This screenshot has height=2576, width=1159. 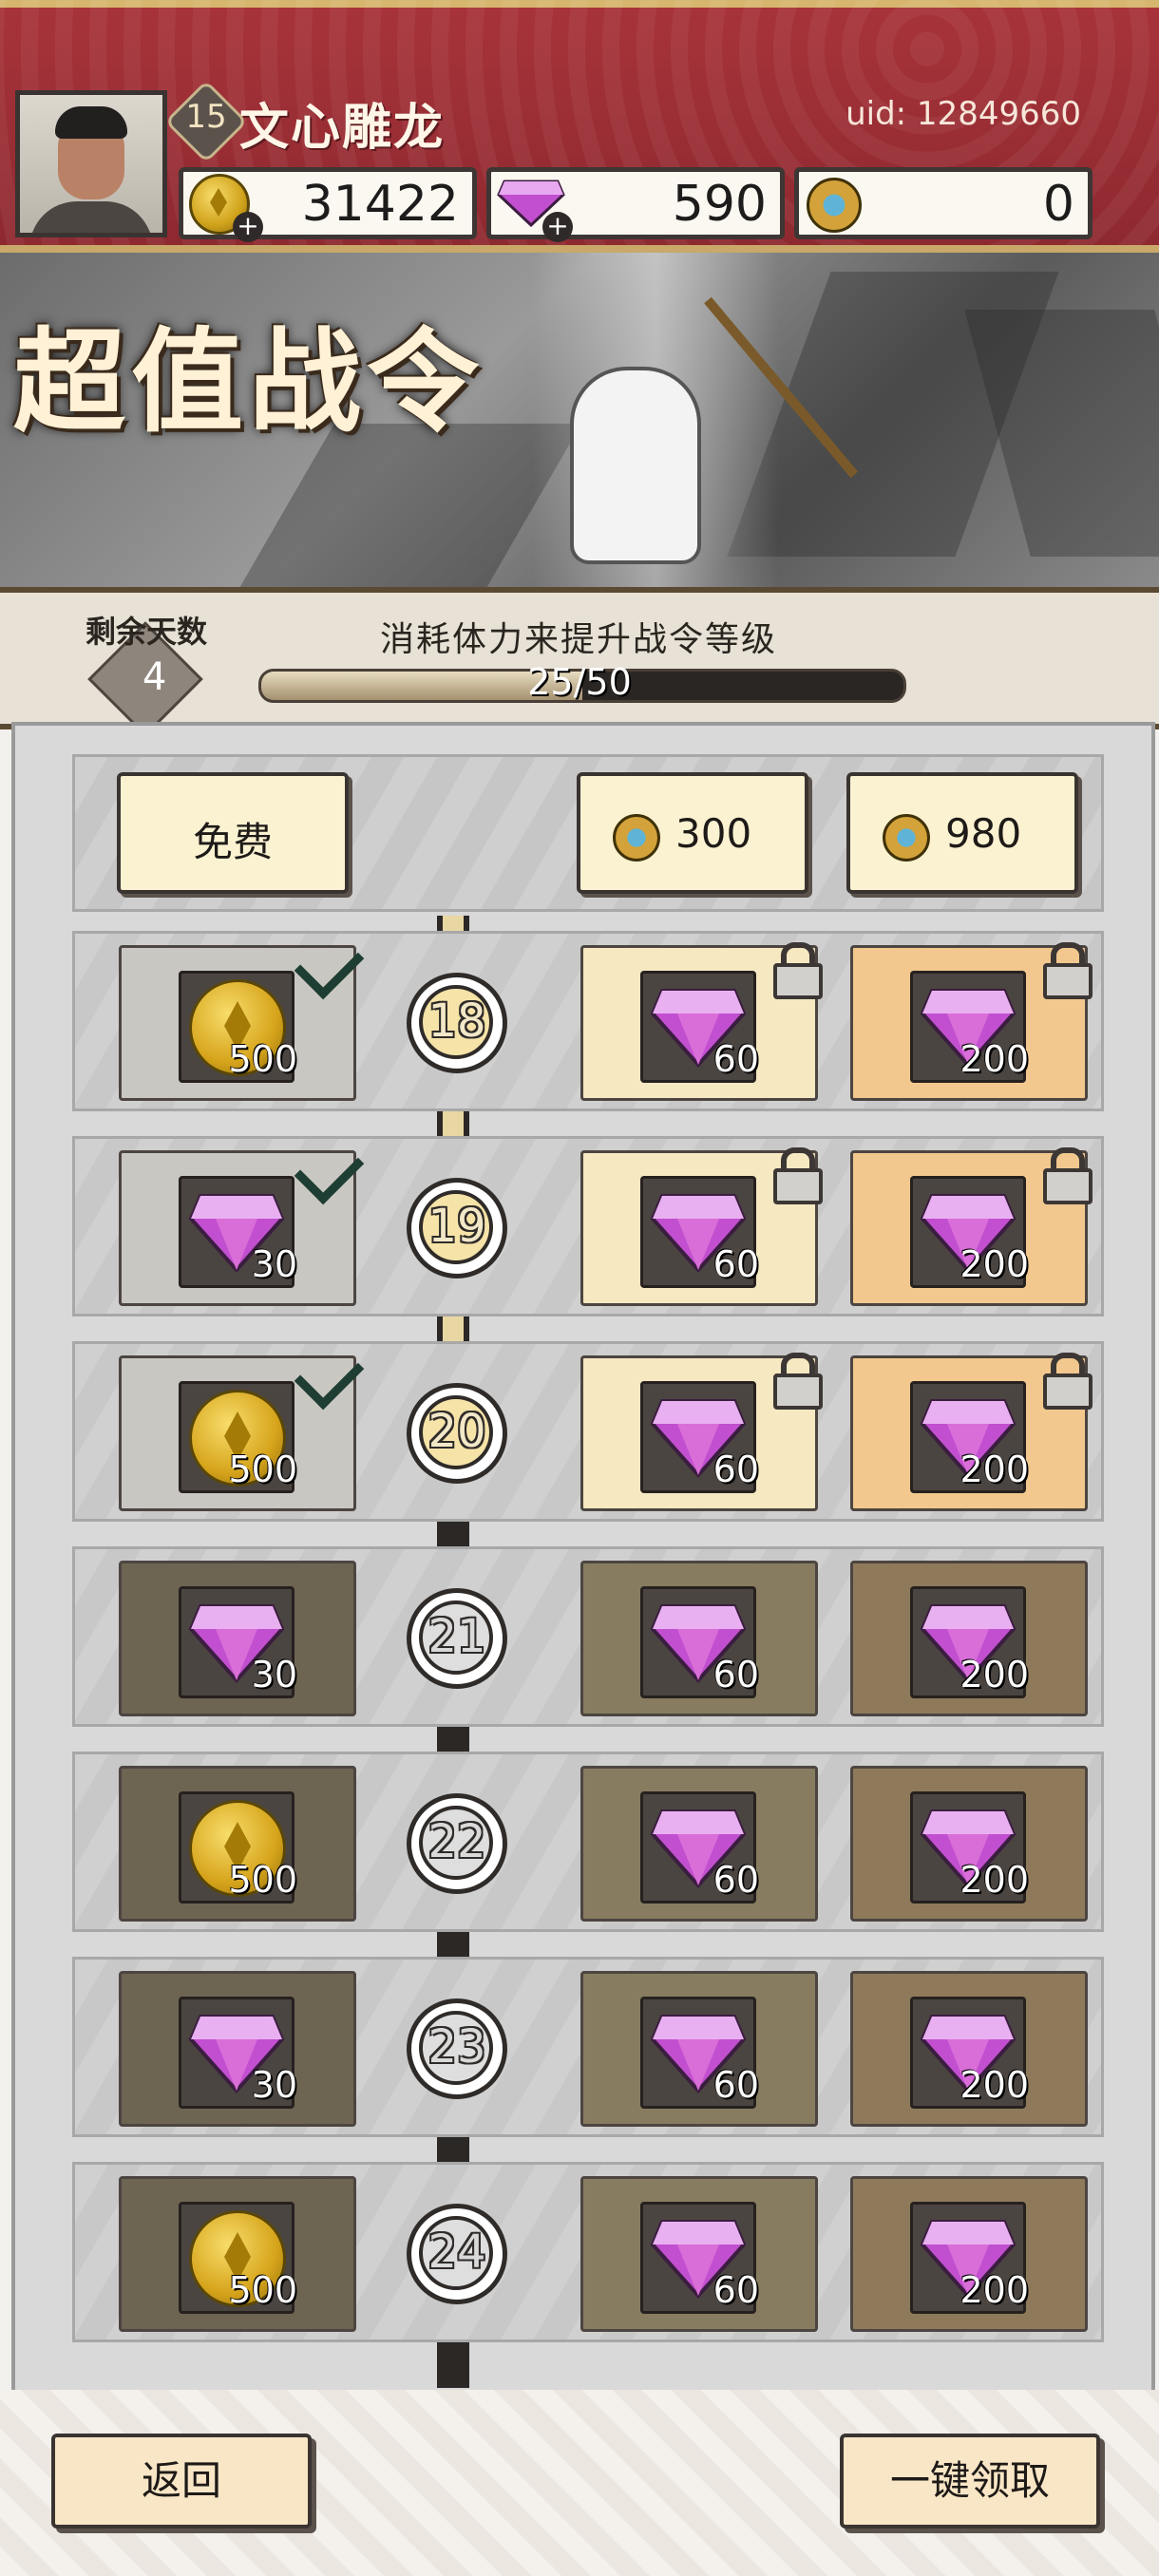 What do you see at coordinates (181, 2481) in the screenshot?
I see `back-button: 返回` at bounding box center [181, 2481].